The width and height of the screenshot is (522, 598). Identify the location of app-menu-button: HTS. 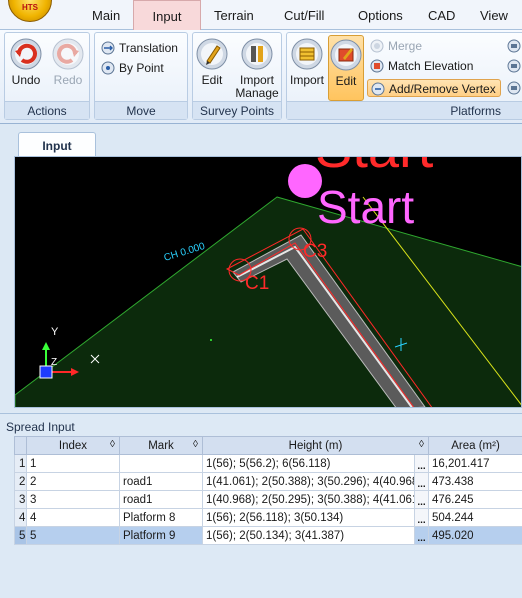
(30, 11).